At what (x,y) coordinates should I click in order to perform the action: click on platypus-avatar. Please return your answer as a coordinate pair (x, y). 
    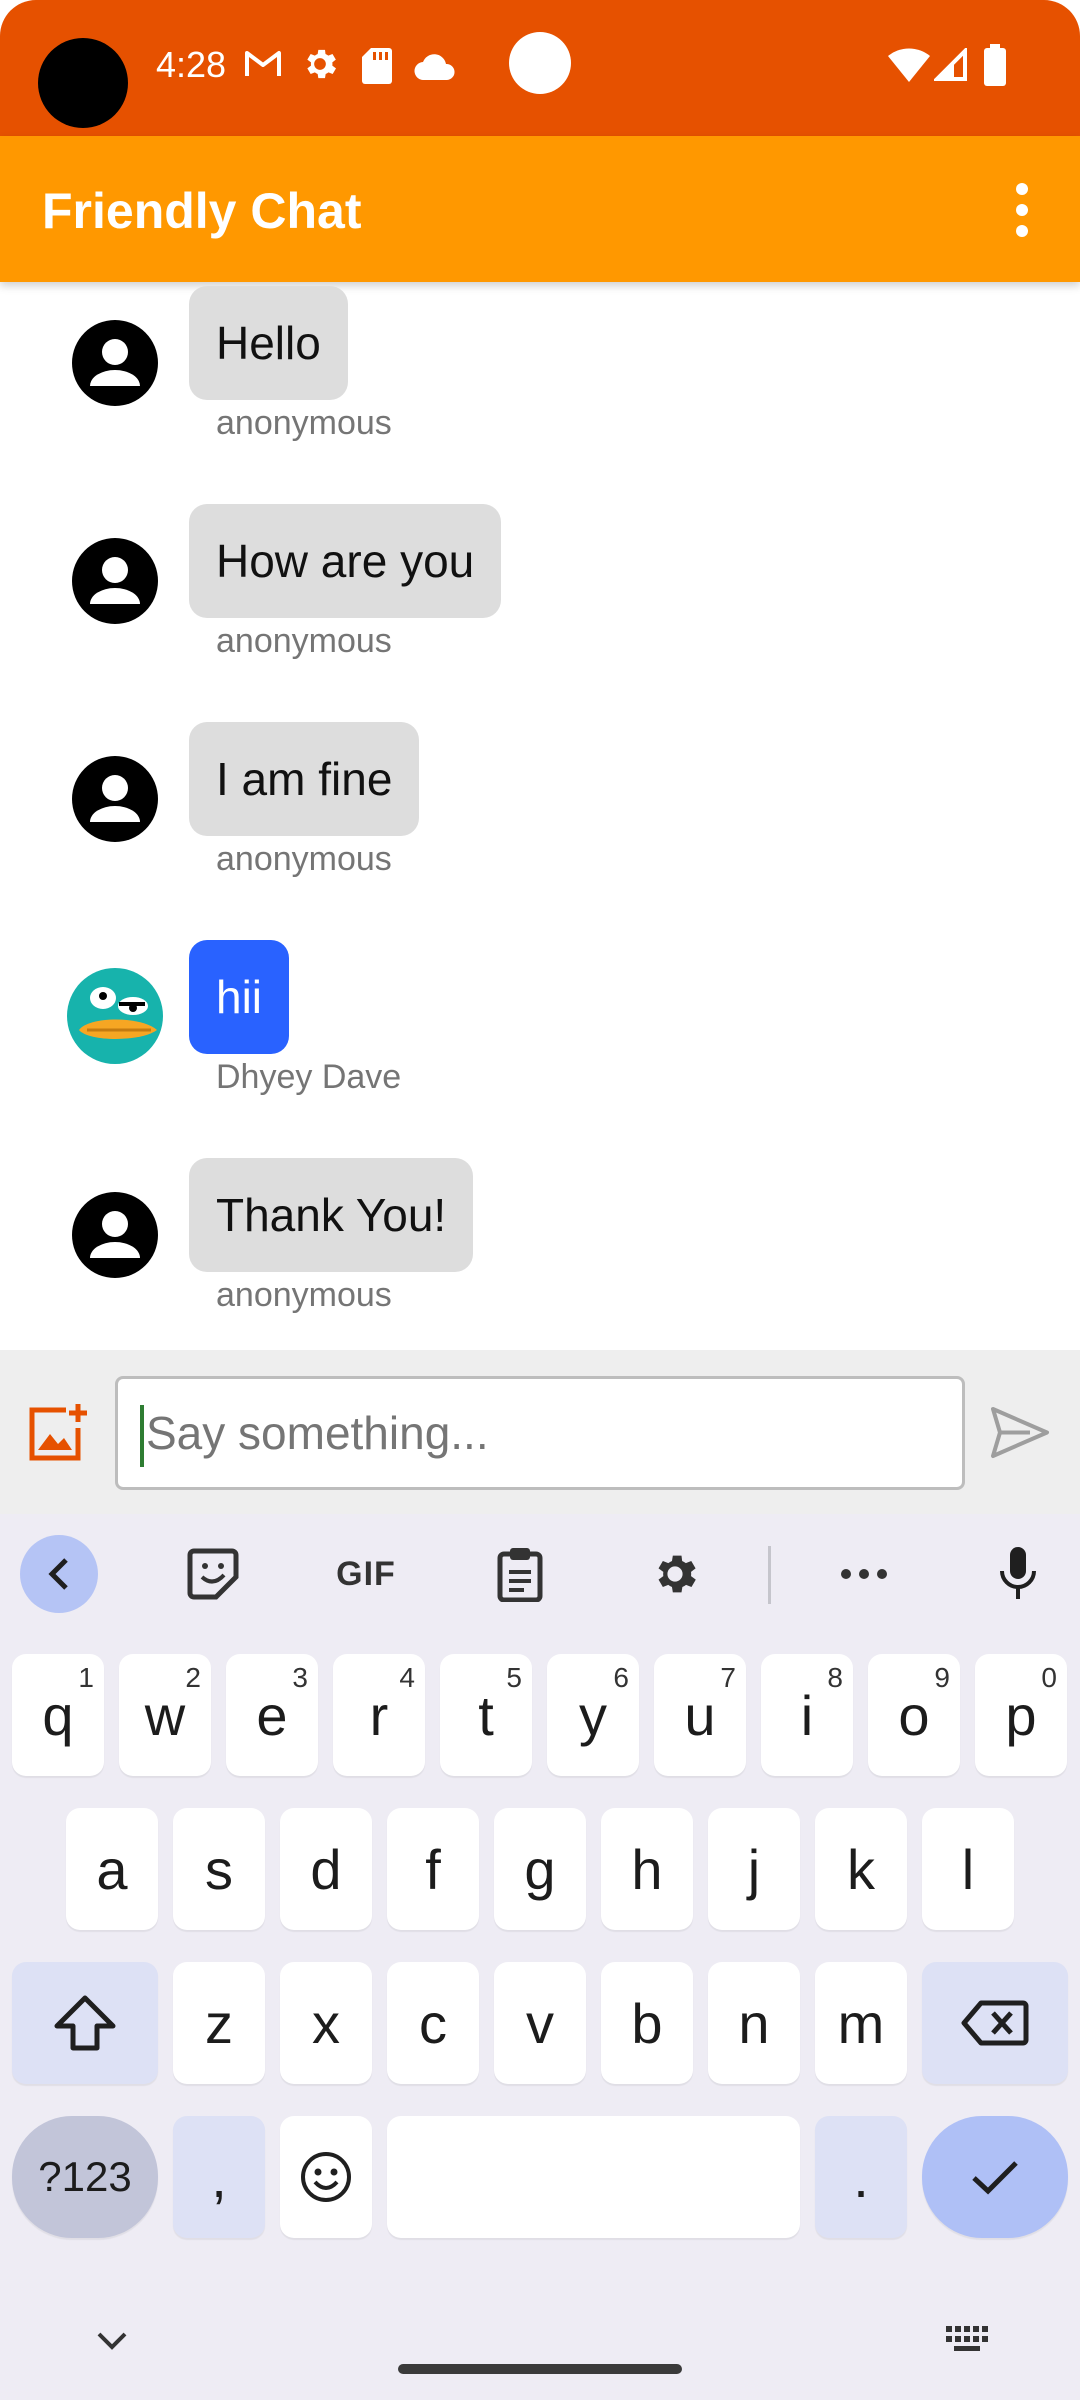
    Looking at the image, I should click on (115, 1016).